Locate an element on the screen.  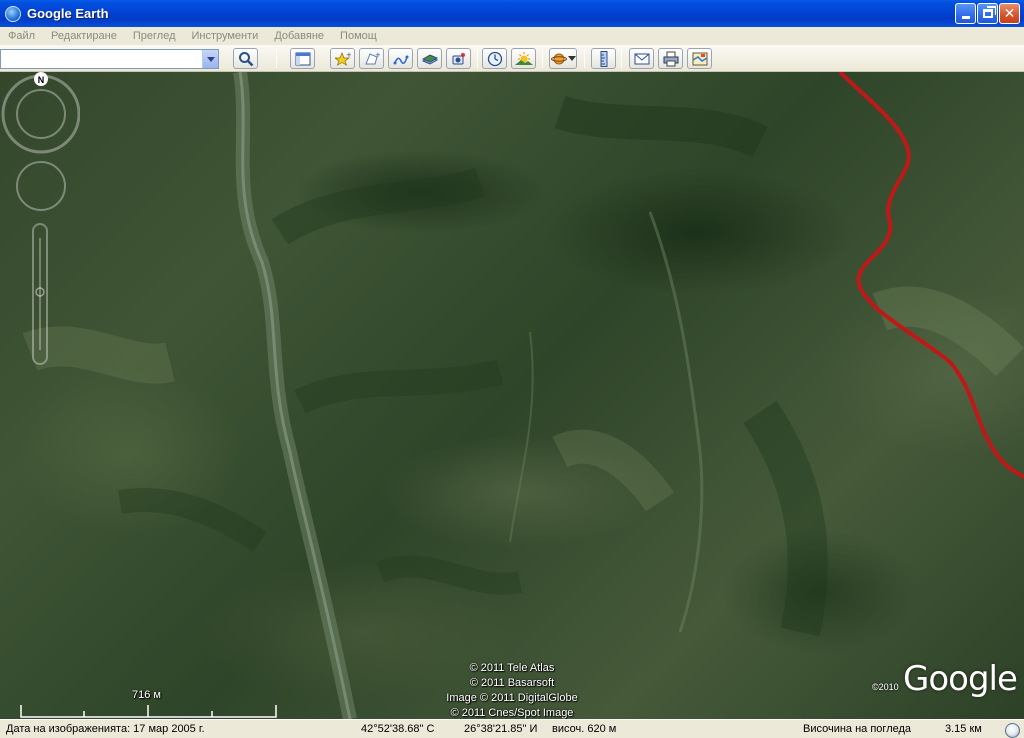
search-combobox is located at coordinates (109, 59).